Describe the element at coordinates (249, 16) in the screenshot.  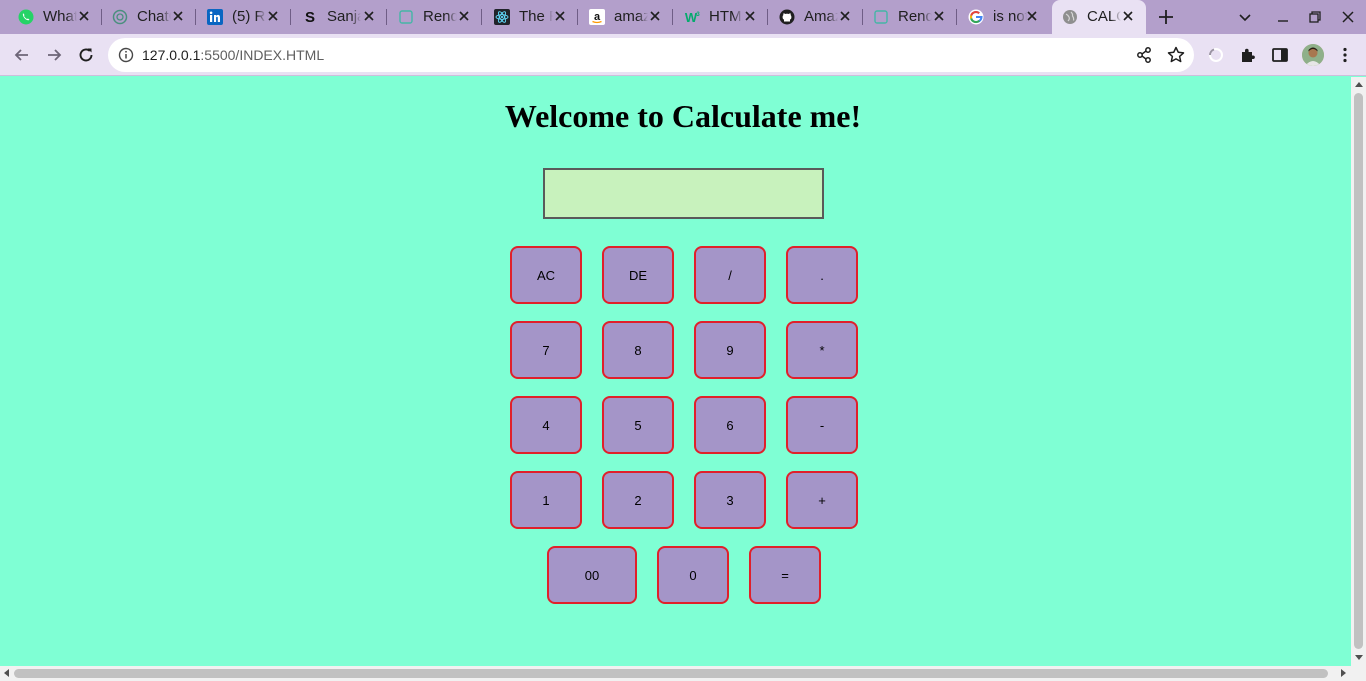
I see `tab-title: (5) RS` at that location.